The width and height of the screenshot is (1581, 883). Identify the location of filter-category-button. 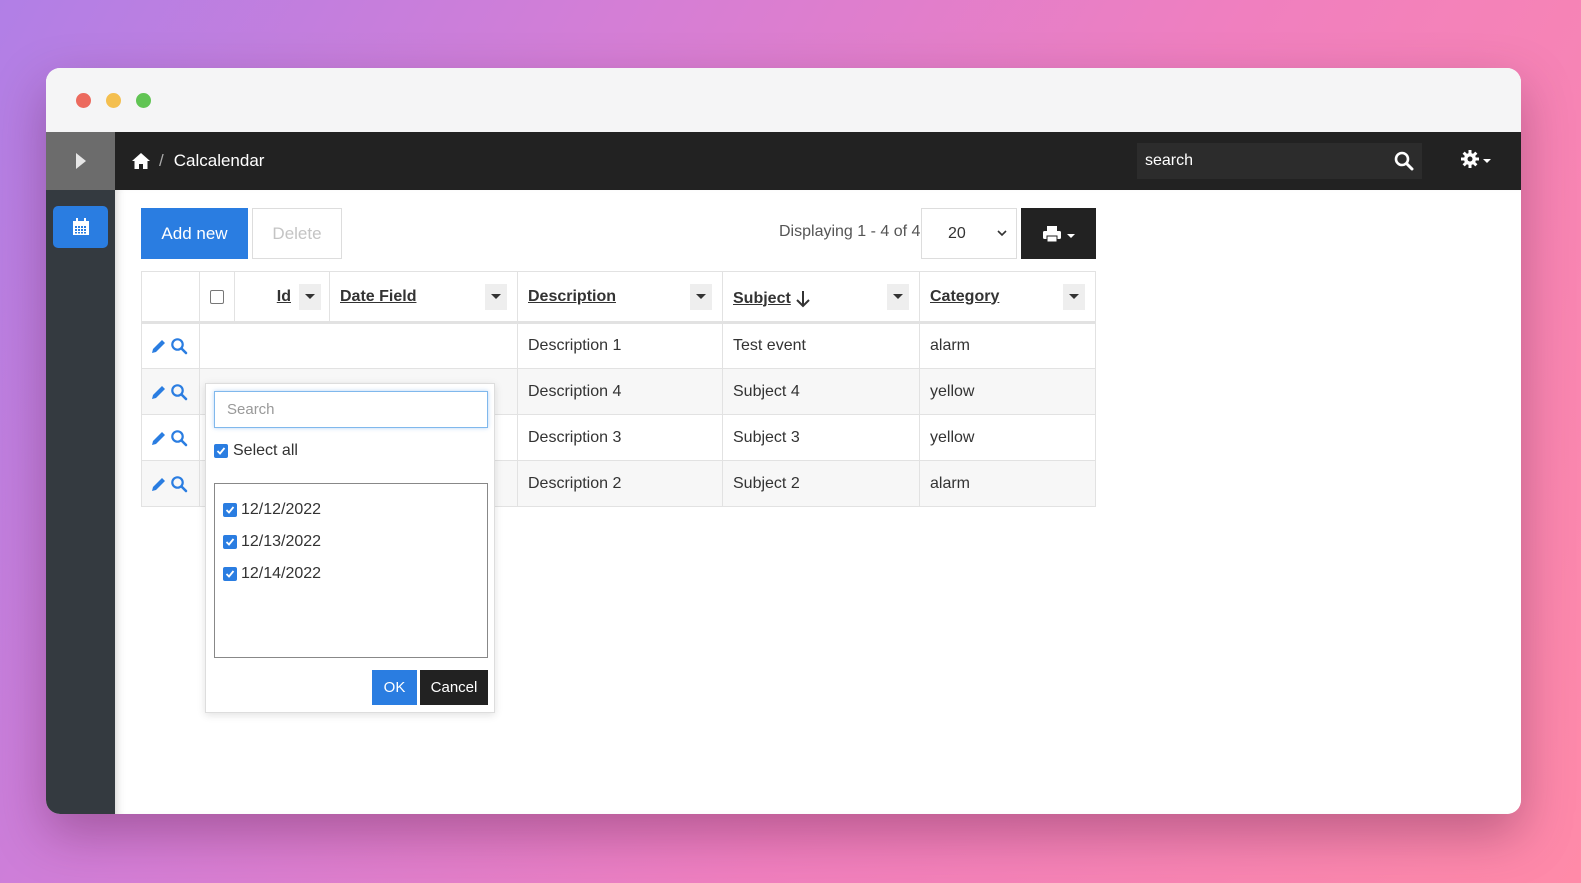
(1074, 296).